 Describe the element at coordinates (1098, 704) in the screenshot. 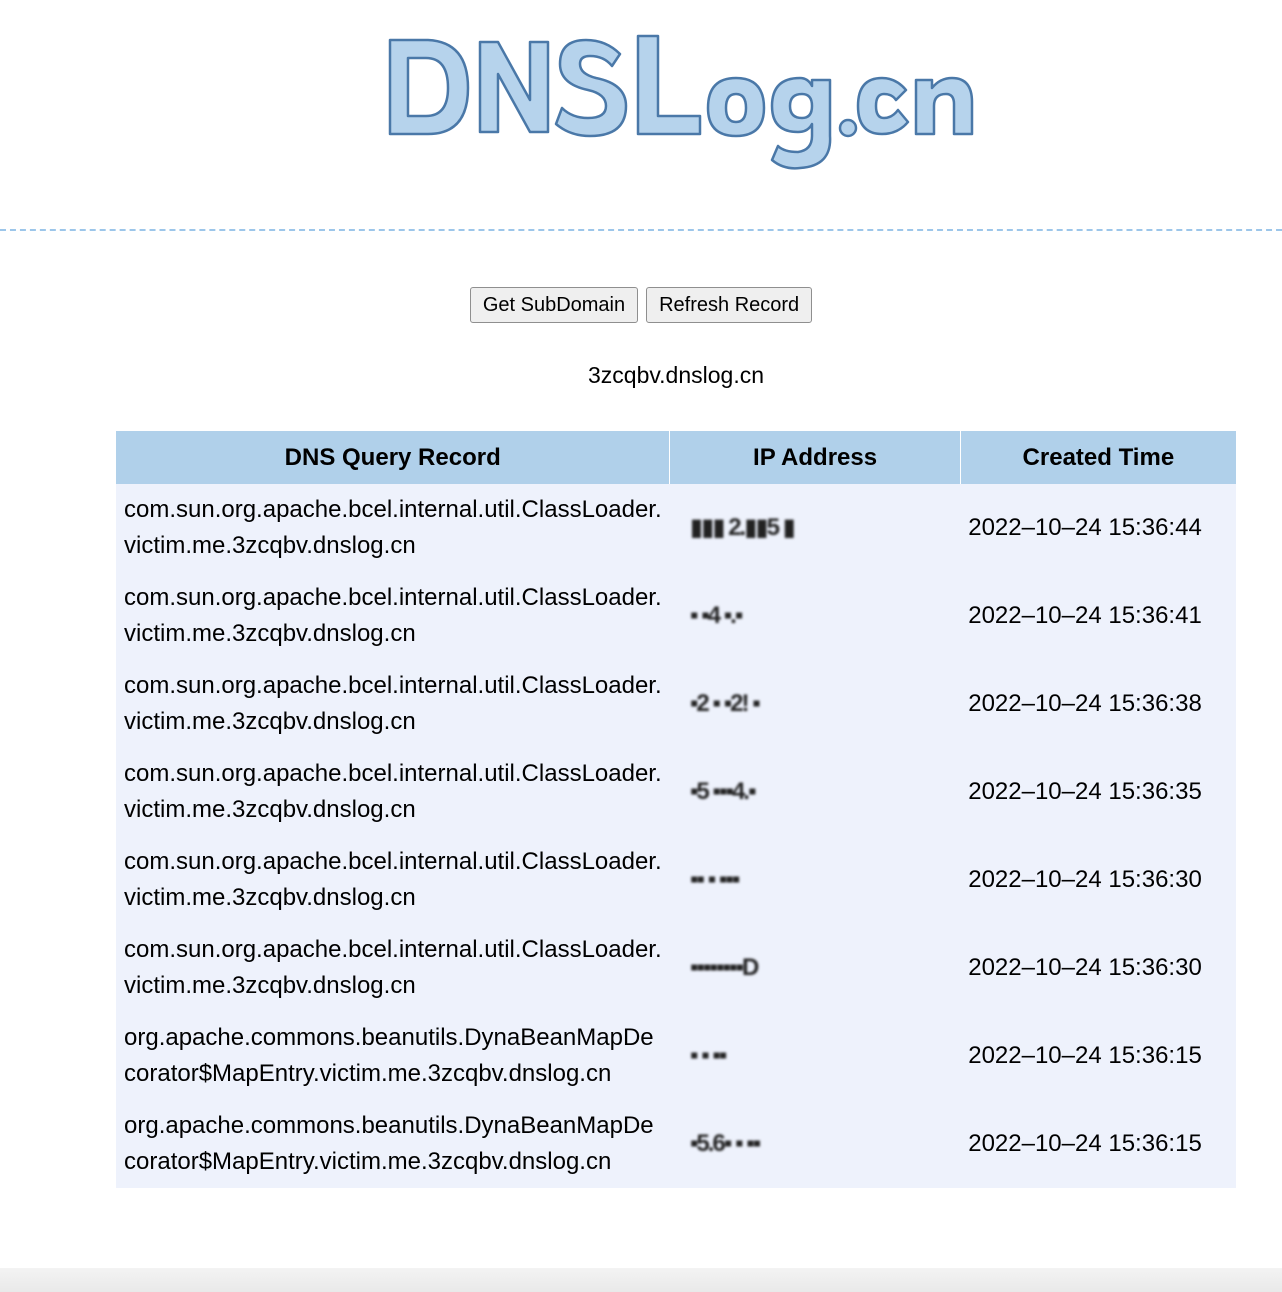

I see `created-time-cell: 2022–10–24 15:36:38` at that location.